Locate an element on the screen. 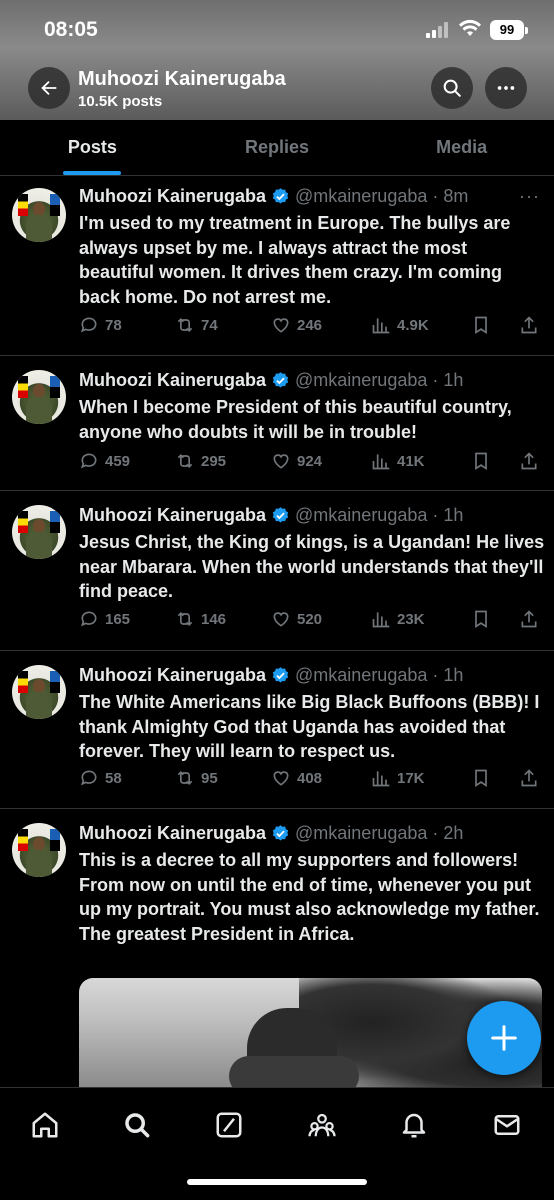  tweet-actions: 165 146 520 23K is located at coordinates (309, 622).